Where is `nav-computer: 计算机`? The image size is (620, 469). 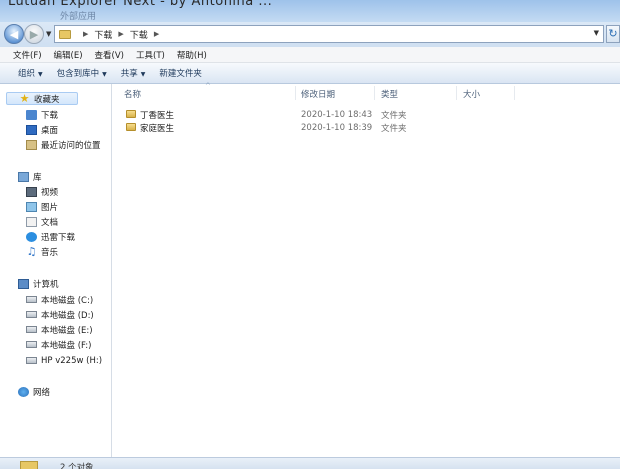 nav-computer: 计算机 is located at coordinates (38, 283).